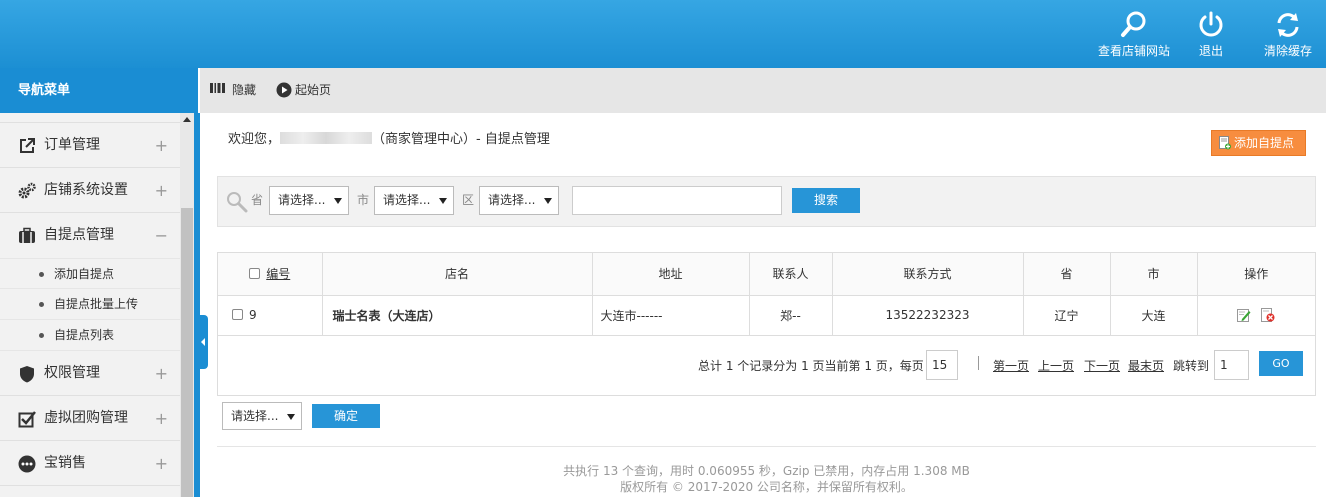 The width and height of the screenshot is (1326, 497). I want to click on submenu-add-pickup: 添加自提点, so click(90, 273).